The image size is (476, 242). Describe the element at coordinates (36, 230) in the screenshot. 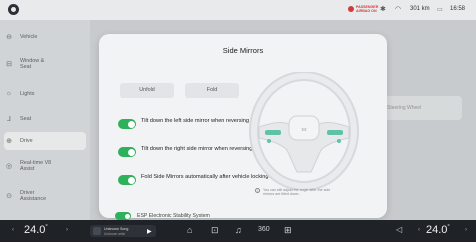

I see `left-temperature: 24.0°` at that location.